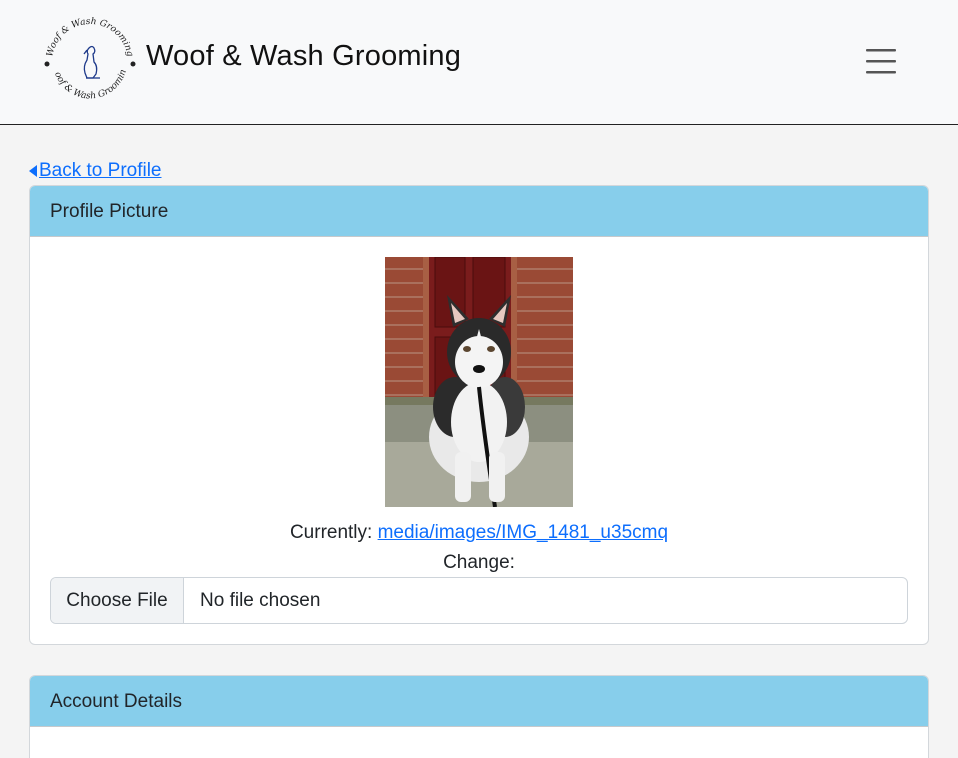 Image resolution: width=958 pixels, height=758 pixels. I want to click on profile-picture-file-input: Choose File No file chosen, so click(479, 600).